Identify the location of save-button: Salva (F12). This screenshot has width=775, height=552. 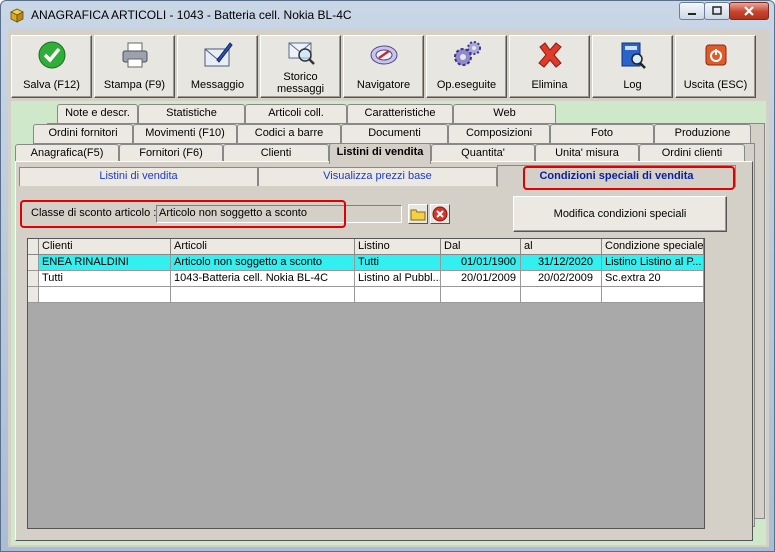
(51, 66).